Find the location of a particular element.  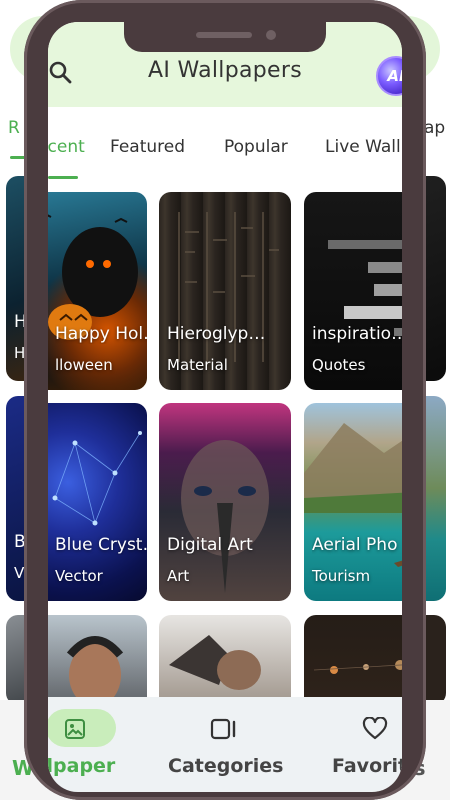

speaker-grille is located at coordinates (224, 35).